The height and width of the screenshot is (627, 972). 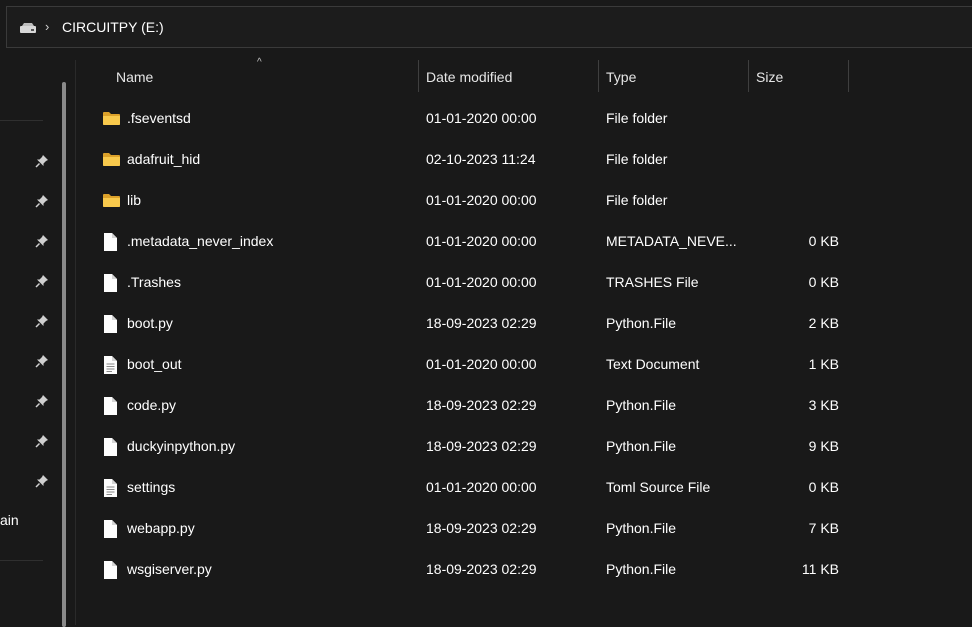 I want to click on file-name: boot_out, so click(x=154, y=364).